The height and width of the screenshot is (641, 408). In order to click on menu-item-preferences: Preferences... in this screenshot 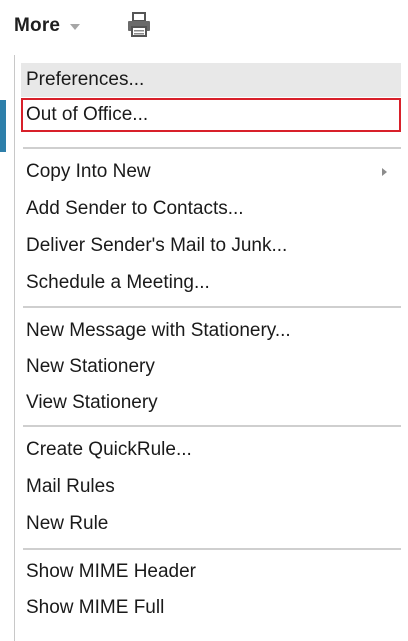, I will do `click(211, 80)`.